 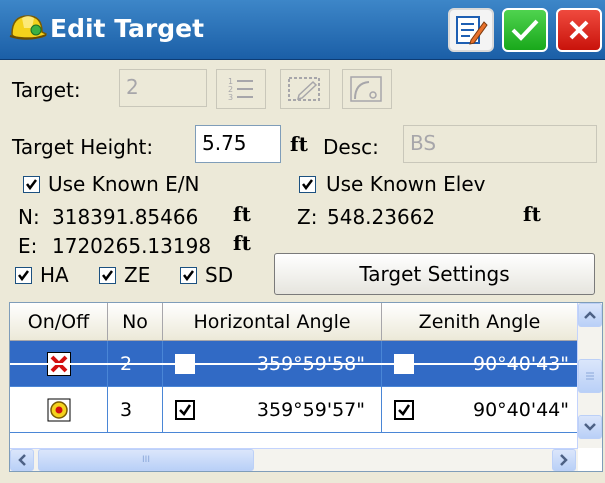 I want to click on map-select-icon, so click(x=304, y=89).